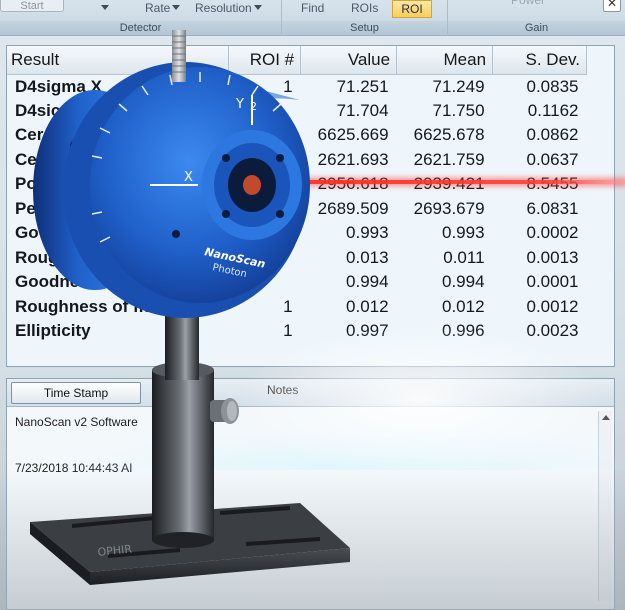 The image size is (625, 610). What do you see at coordinates (536, 18) in the screenshot?
I see `gain-group: Power ✕ Gain` at bounding box center [536, 18].